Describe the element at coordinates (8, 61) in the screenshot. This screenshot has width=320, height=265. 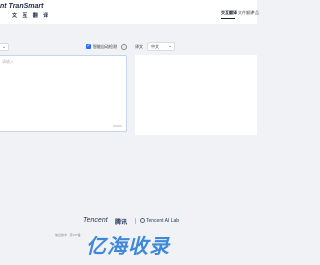
I see `source-placeholder: 请输入` at that location.